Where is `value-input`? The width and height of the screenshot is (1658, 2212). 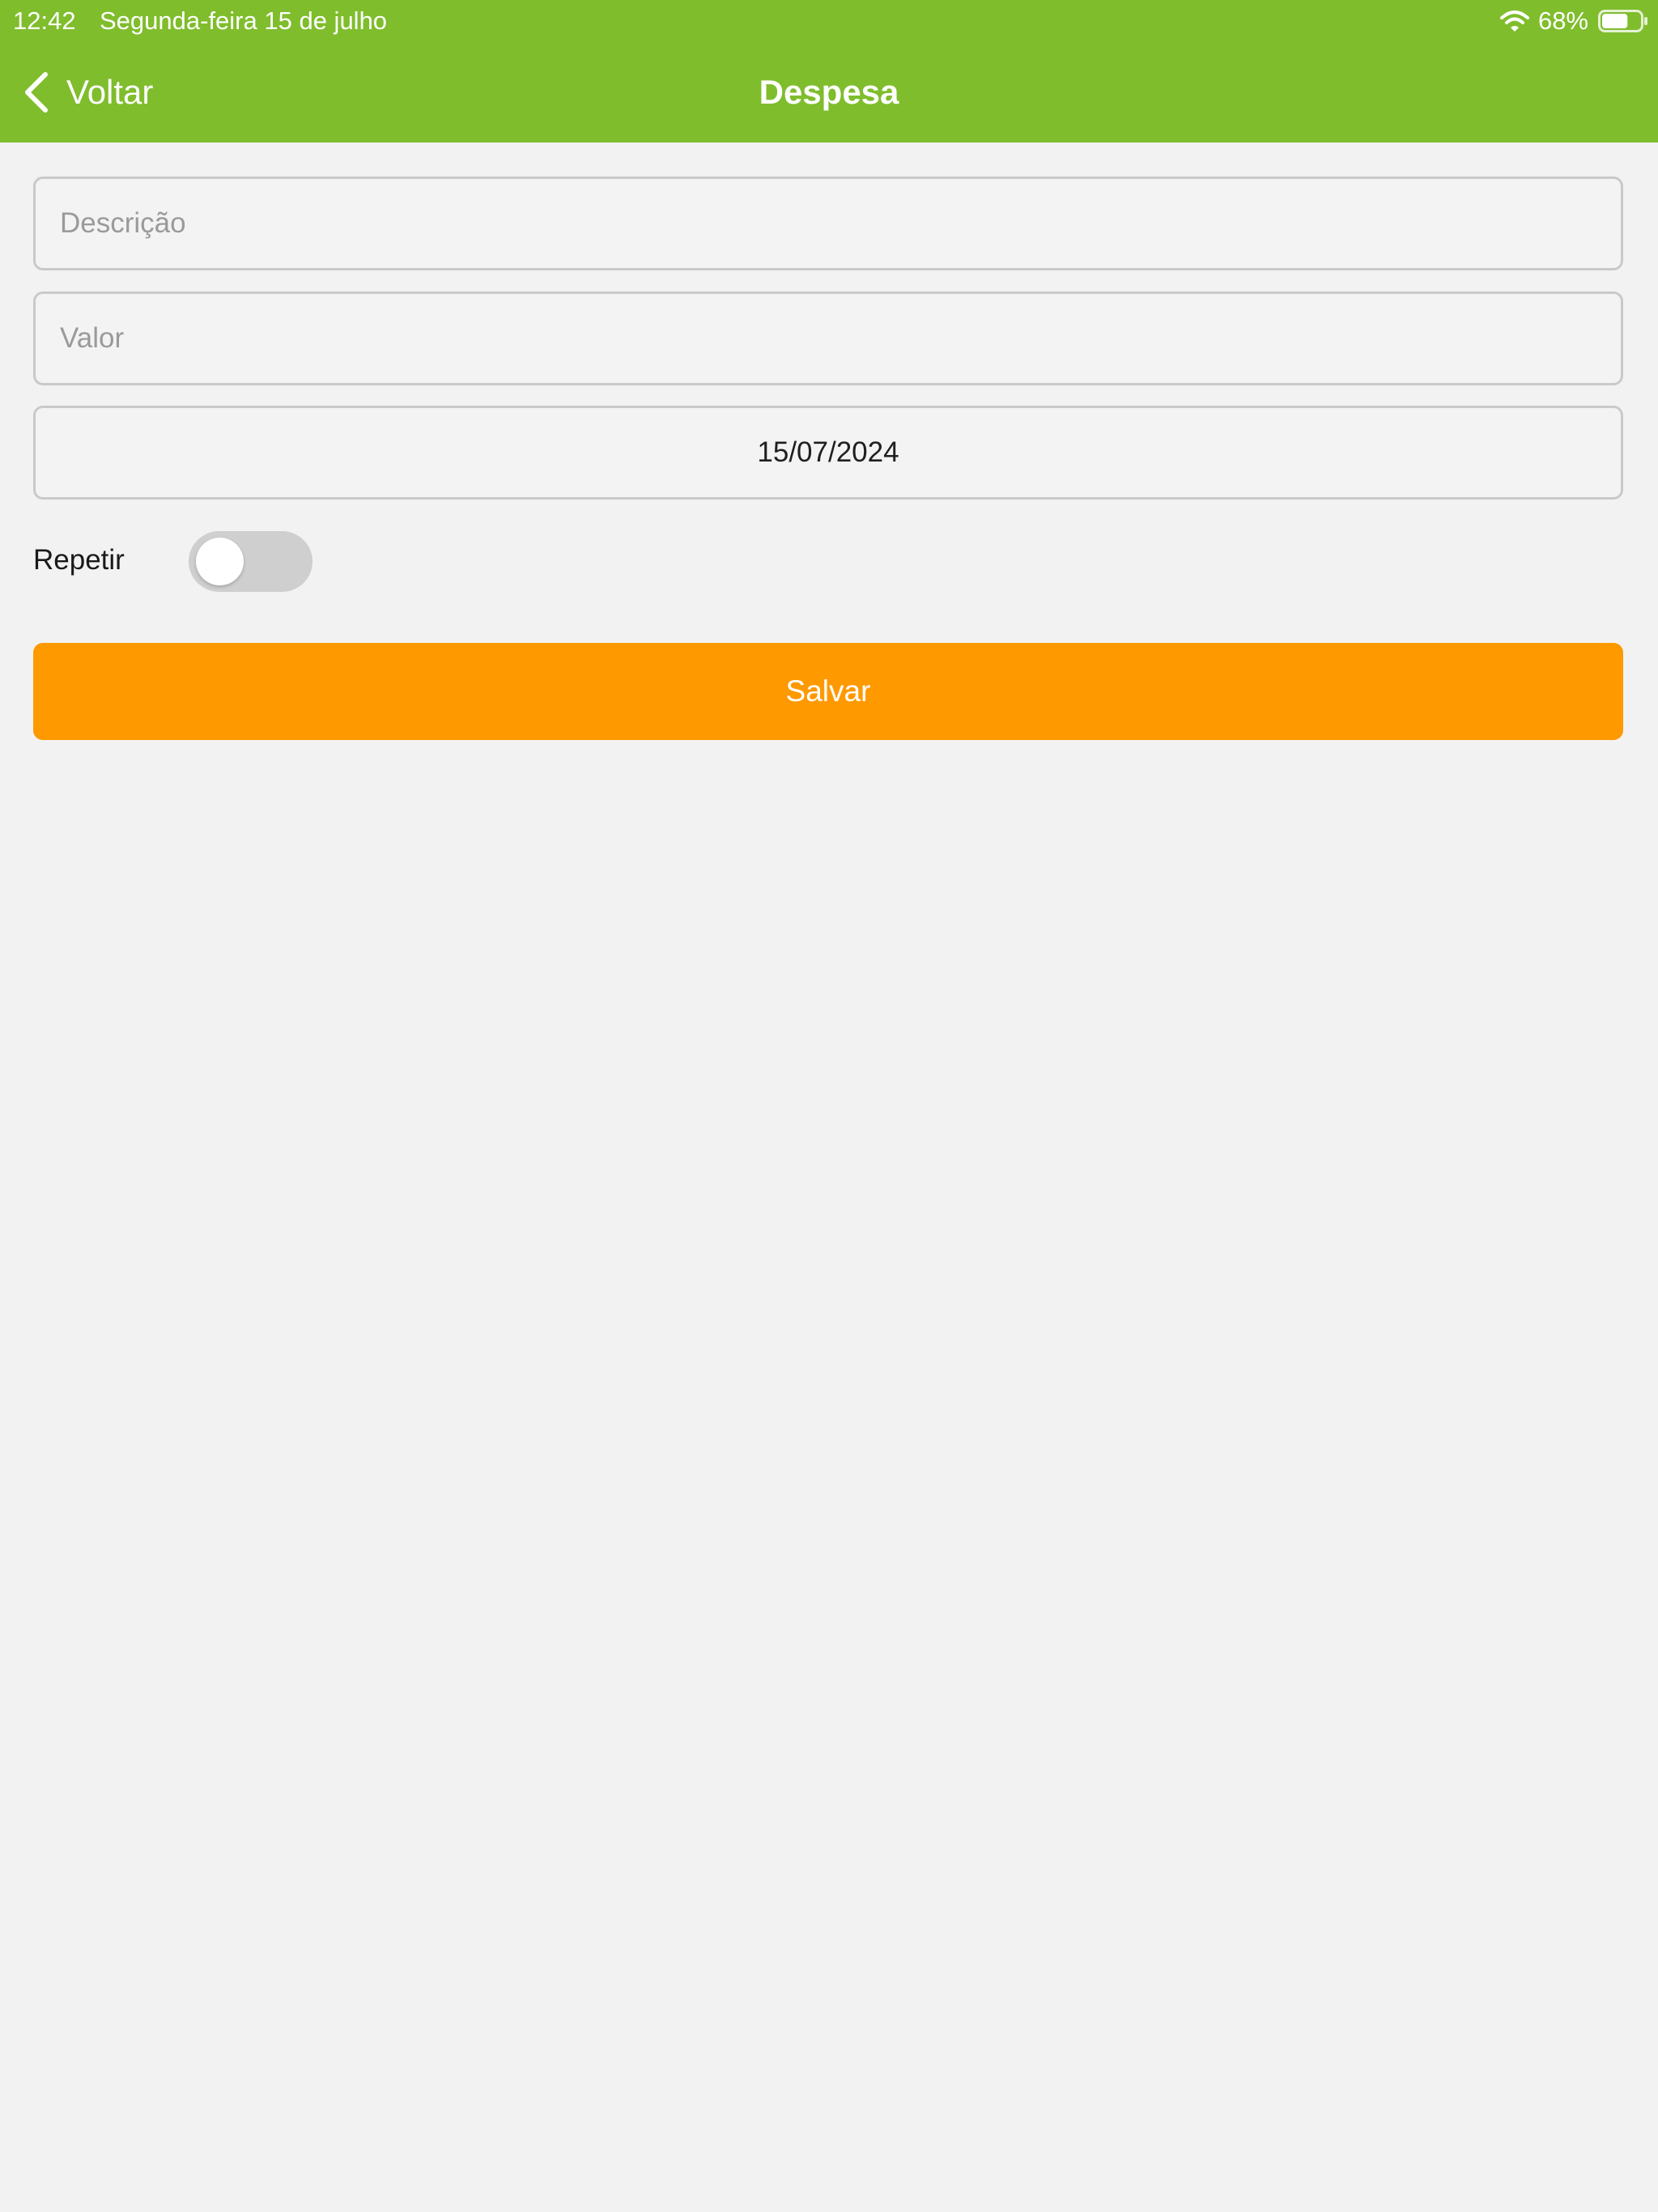
value-input is located at coordinates (828, 338).